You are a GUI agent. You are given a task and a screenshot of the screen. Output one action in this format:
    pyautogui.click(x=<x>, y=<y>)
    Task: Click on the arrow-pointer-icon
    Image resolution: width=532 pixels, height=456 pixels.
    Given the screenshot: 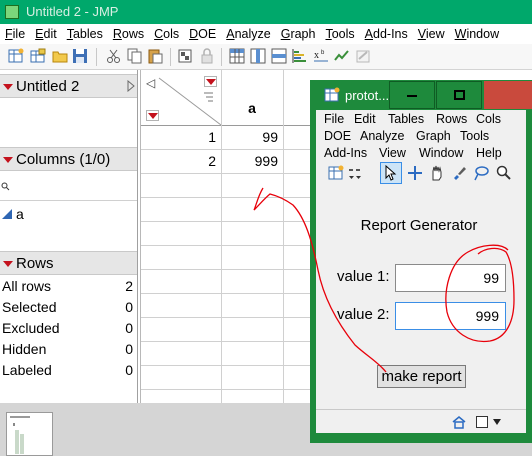 What is the action you would take?
    pyautogui.click(x=391, y=173)
    